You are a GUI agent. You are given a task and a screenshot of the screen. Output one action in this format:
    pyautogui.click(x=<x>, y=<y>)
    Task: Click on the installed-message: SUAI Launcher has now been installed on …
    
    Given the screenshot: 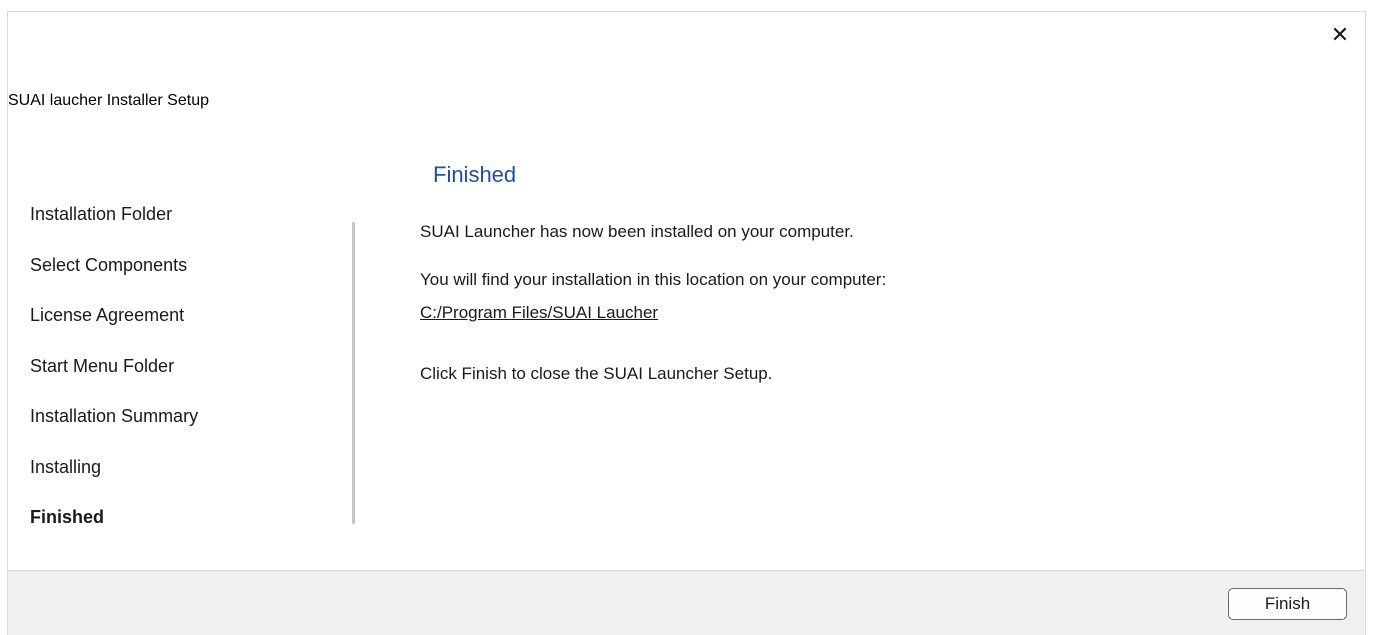 What is the action you would take?
    pyautogui.click(x=637, y=231)
    